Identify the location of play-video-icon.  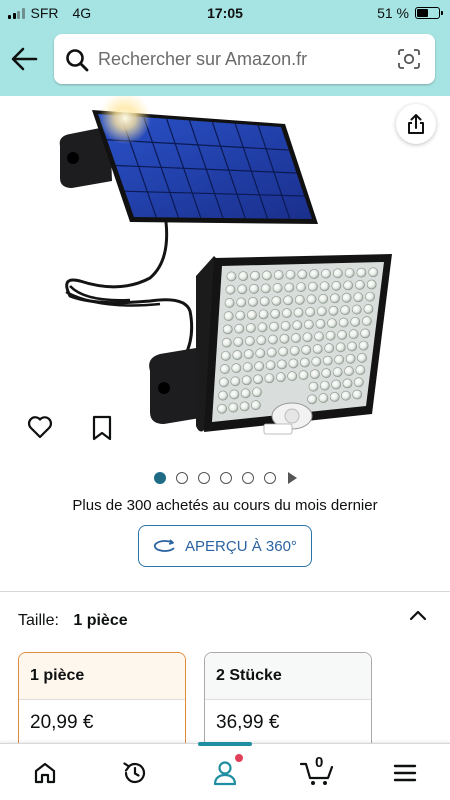
(292, 478).